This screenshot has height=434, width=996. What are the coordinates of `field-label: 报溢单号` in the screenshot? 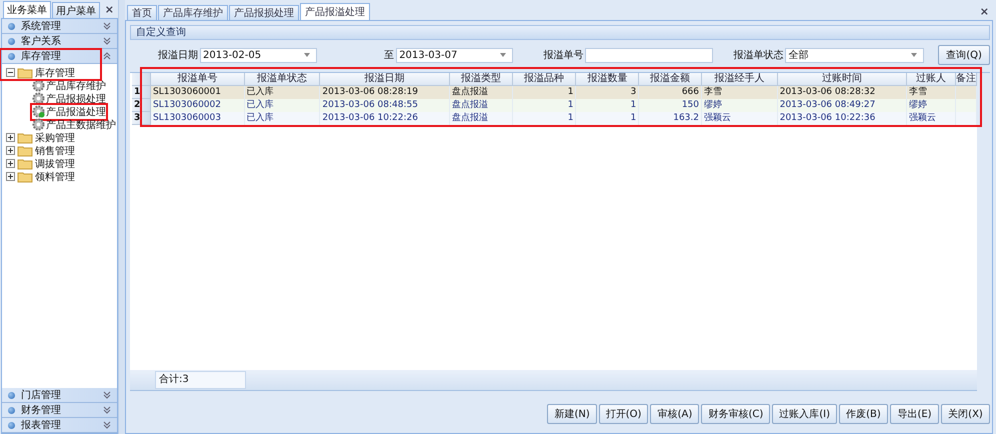 It's located at (563, 55).